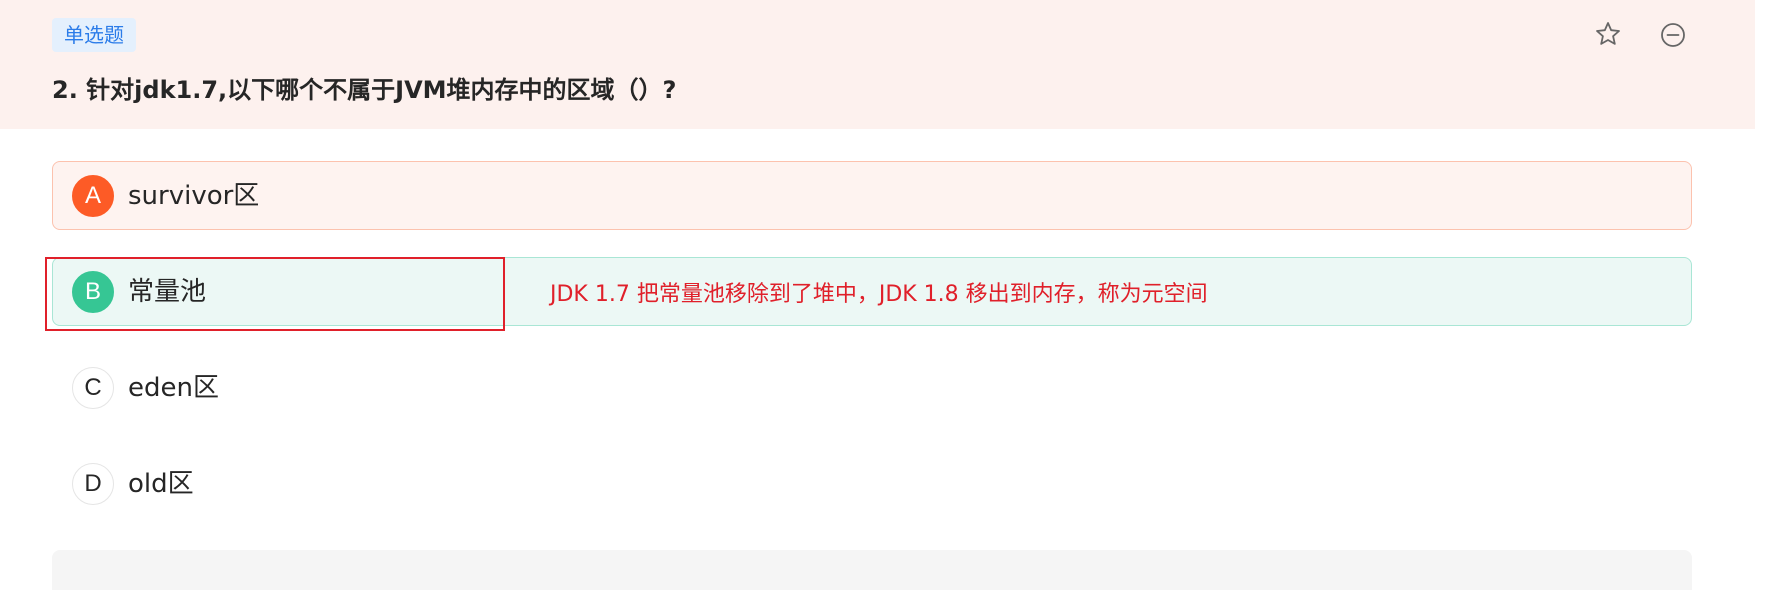 The width and height of the screenshot is (1780, 590). Describe the element at coordinates (93, 388) in the screenshot. I see `option-letter-c: C` at that location.